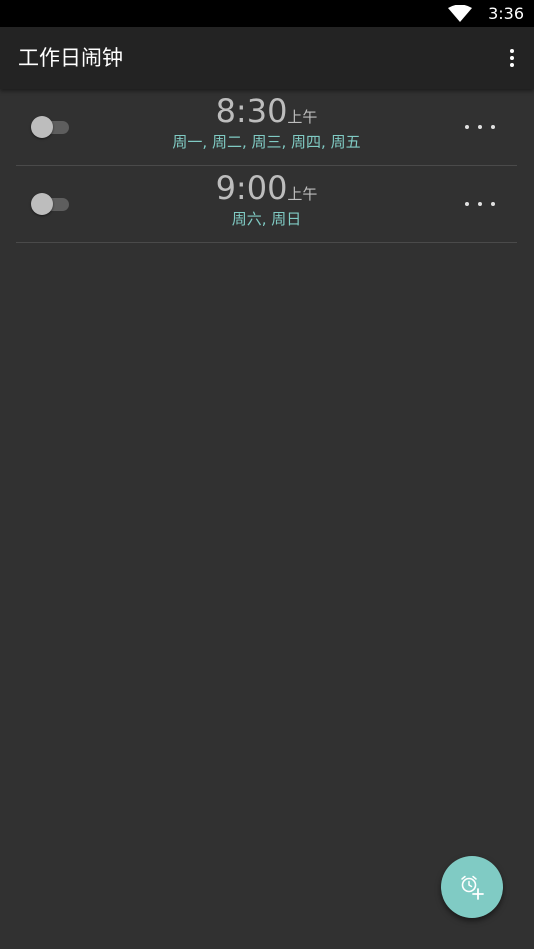 This screenshot has width=534, height=949. I want to click on alarm-row: 8:30上午 周一, 周二, 周三, 周四, 周五, so click(266, 127).